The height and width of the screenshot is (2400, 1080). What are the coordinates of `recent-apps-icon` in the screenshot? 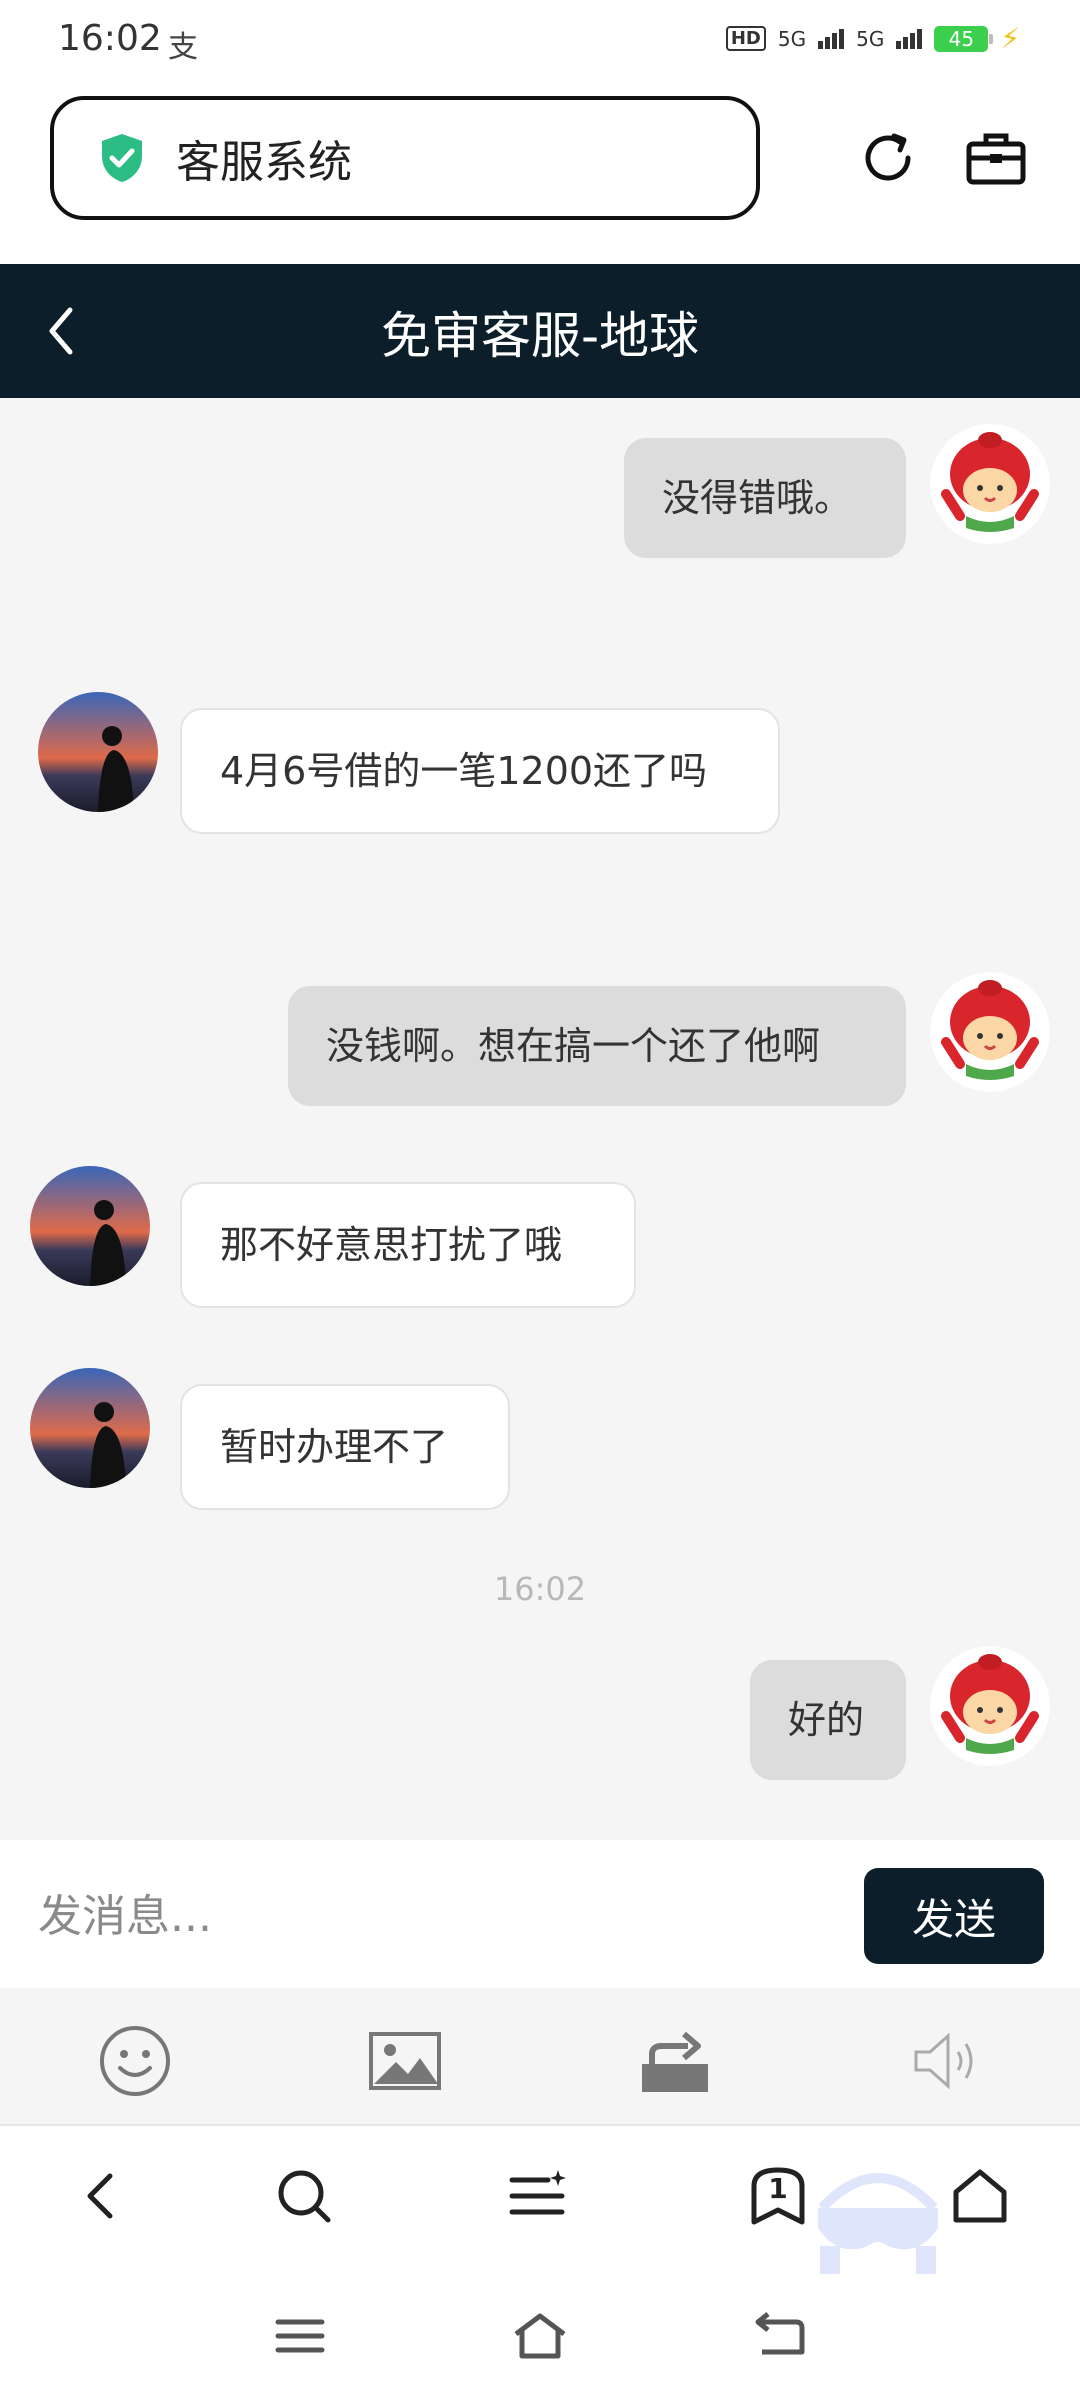 It's located at (300, 2336).